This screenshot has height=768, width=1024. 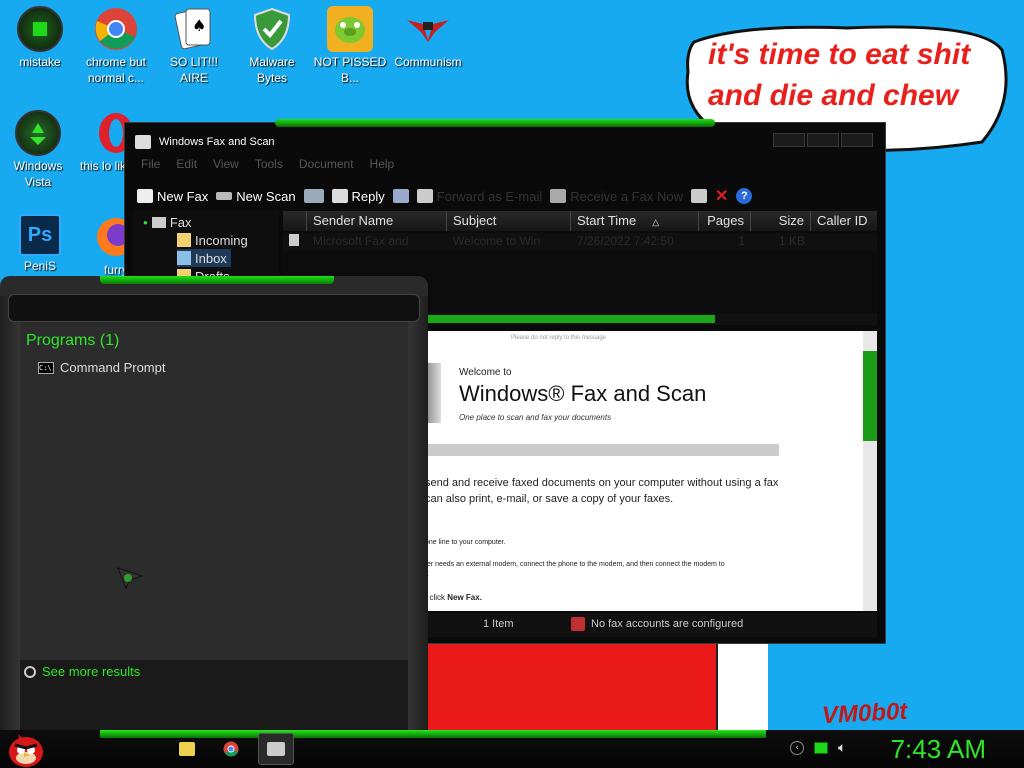 What do you see at coordinates (73, 340) in the screenshot?
I see `programs-header: Programs (1)` at bounding box center [73, 340].